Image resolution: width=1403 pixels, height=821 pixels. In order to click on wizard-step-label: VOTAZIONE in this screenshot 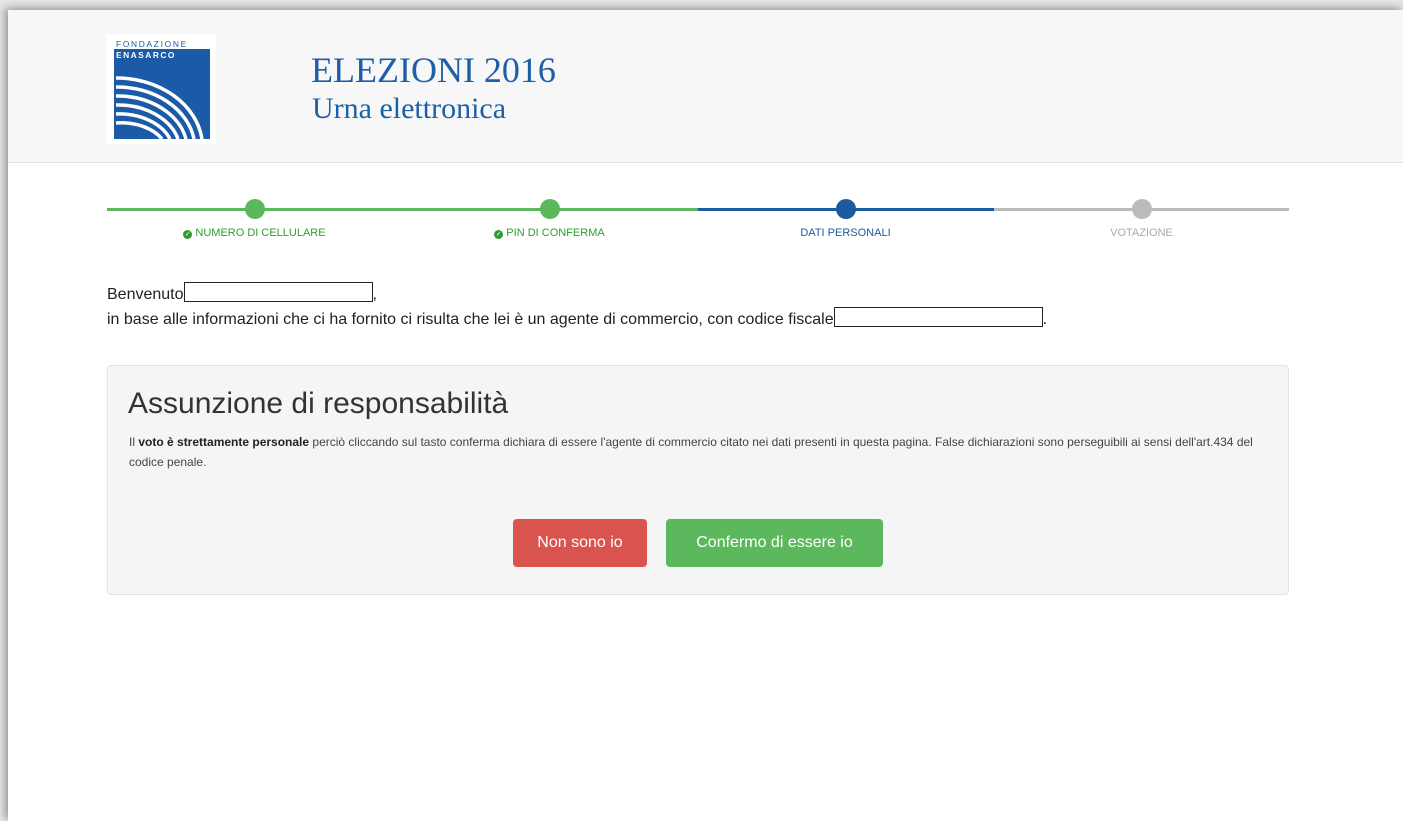, I will do `click(1141, 233)`.